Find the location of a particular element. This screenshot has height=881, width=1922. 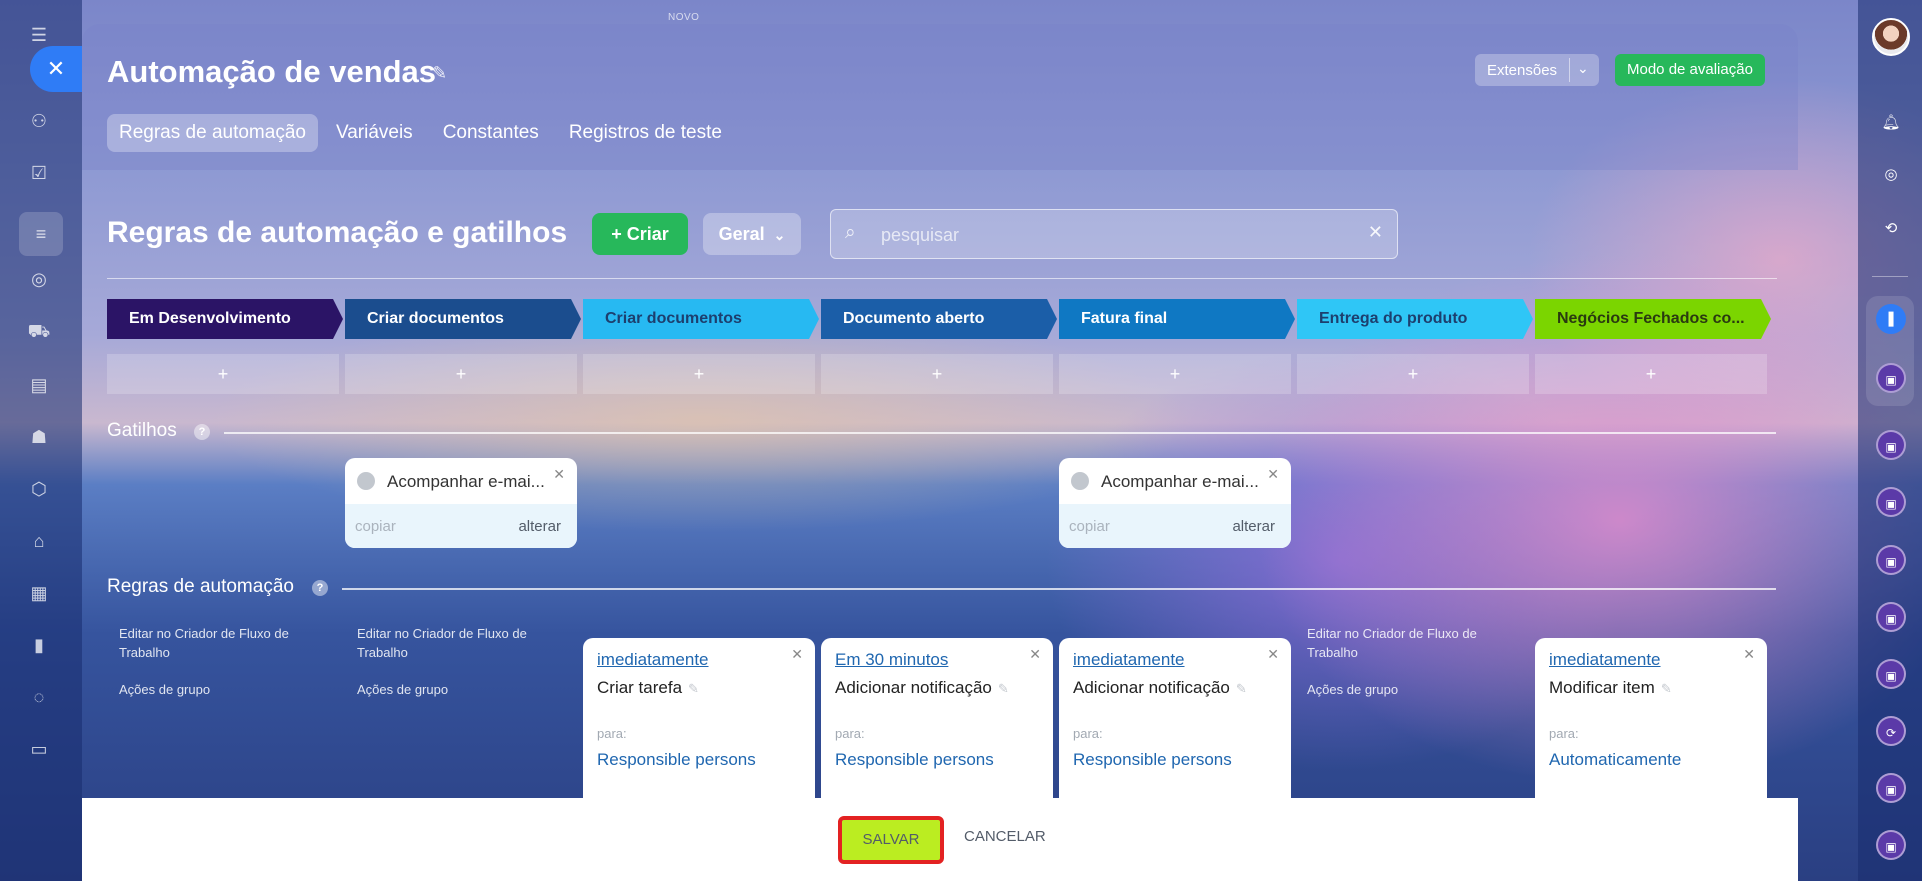

cancel-button: CANCELAR is located at coordinates (1005, 836).